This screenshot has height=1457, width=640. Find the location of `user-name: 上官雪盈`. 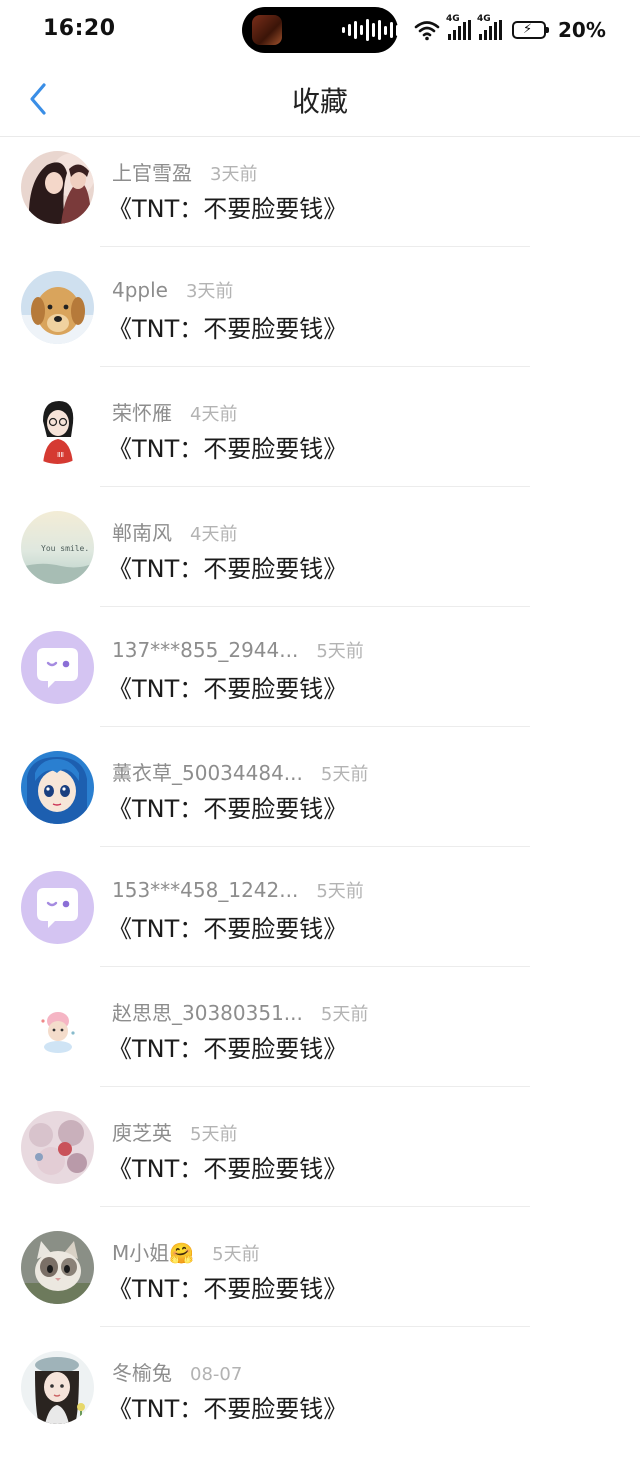

user-name: 上官雪盈 is located at coordinates (152, 171).